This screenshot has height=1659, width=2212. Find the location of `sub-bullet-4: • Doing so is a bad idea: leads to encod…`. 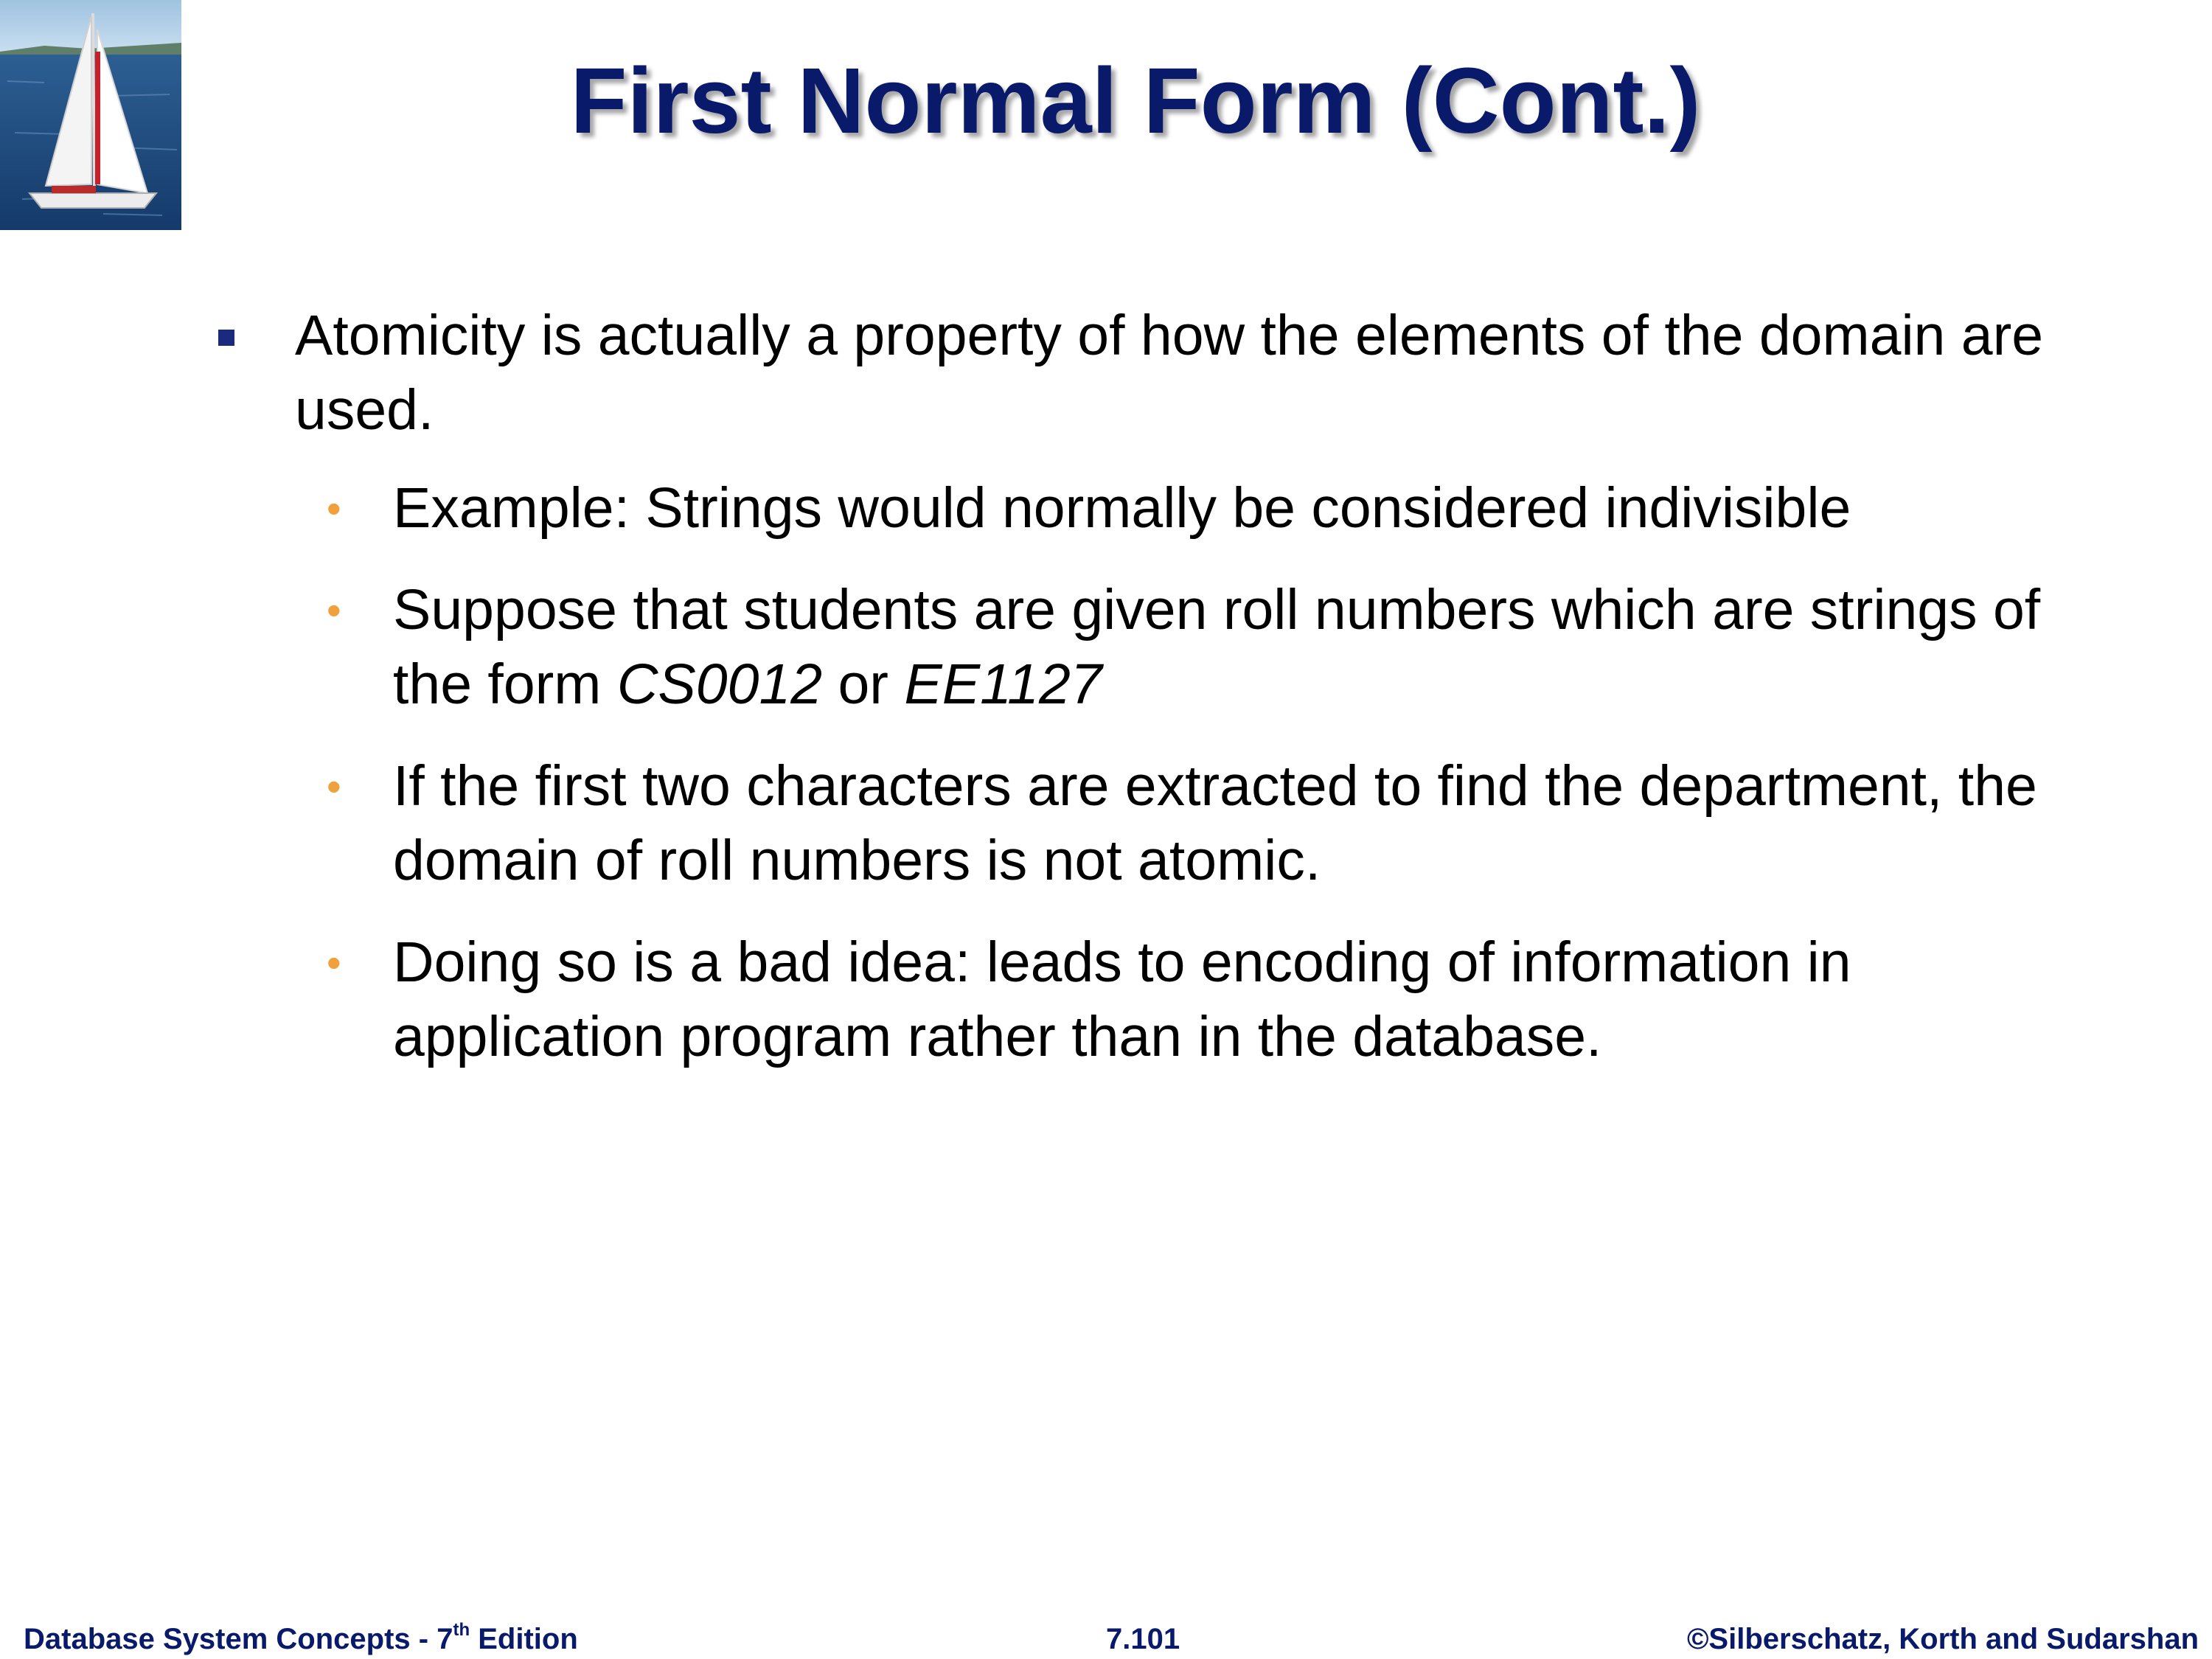

sub-bullet-4: • Doing so is a bad idea: leads to encod… is located at coordinates (1106, 999).